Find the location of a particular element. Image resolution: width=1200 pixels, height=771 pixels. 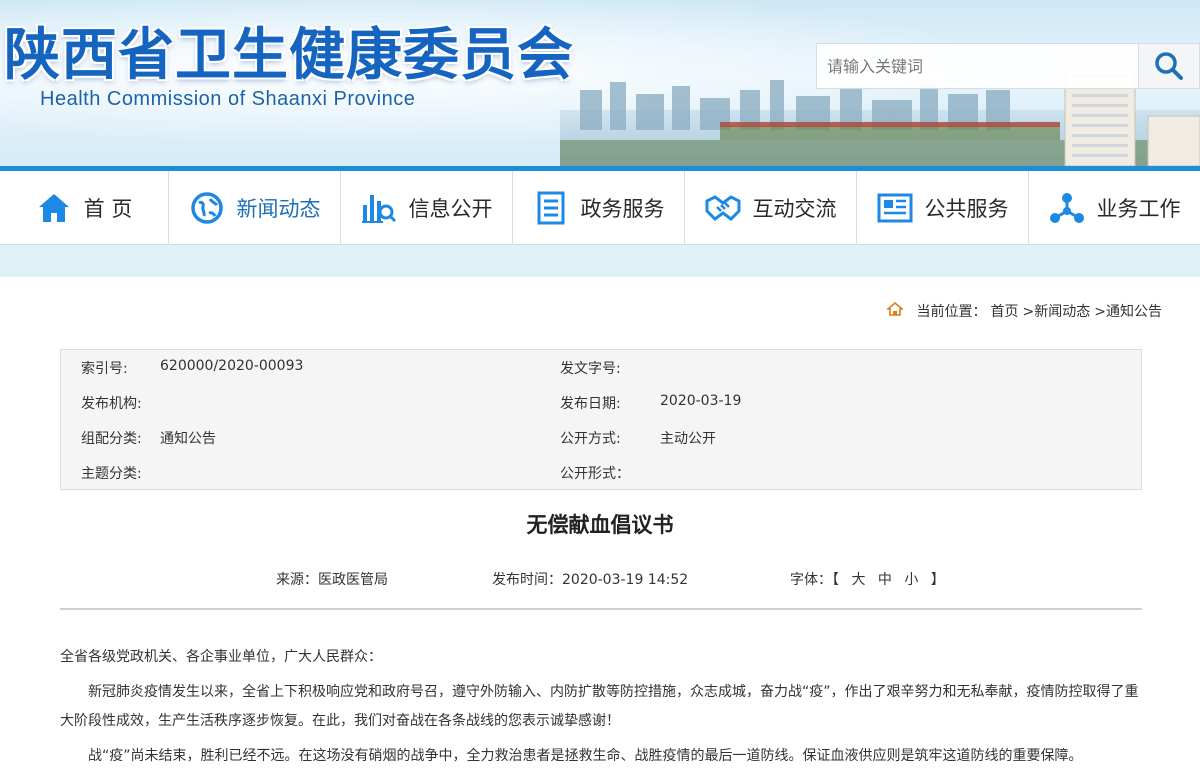

meta-open-form-label: 公开形式： is located at coordinates (595, 474).